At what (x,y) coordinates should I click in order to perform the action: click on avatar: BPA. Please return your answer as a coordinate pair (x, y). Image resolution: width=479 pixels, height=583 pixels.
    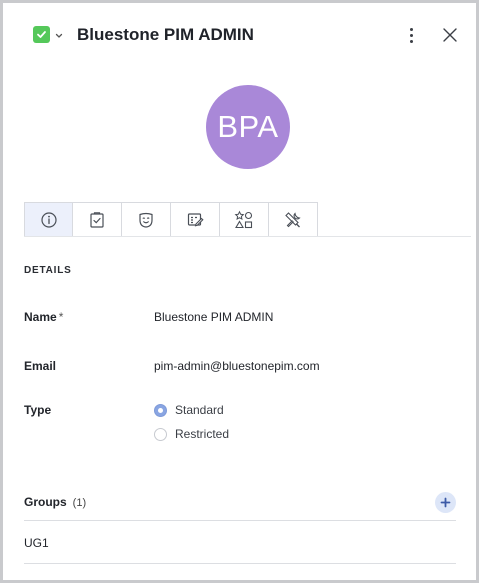
    Looking at the image, I should click on (248, 127).